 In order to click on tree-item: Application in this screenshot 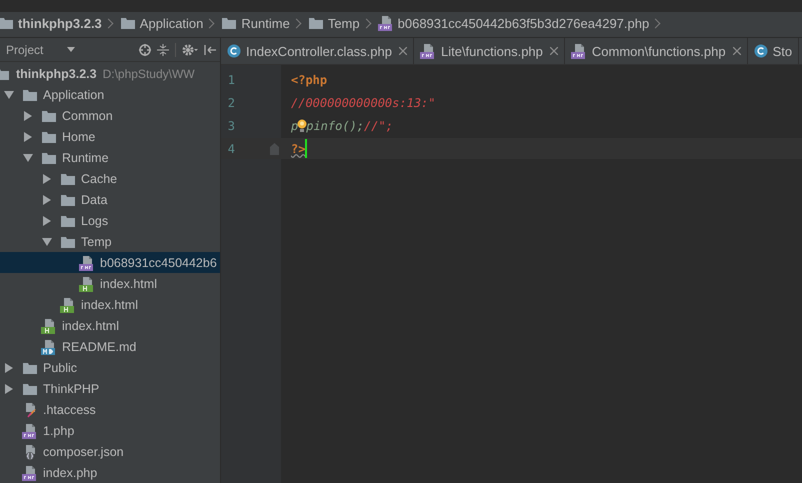, I will do `click(73, 95)`.